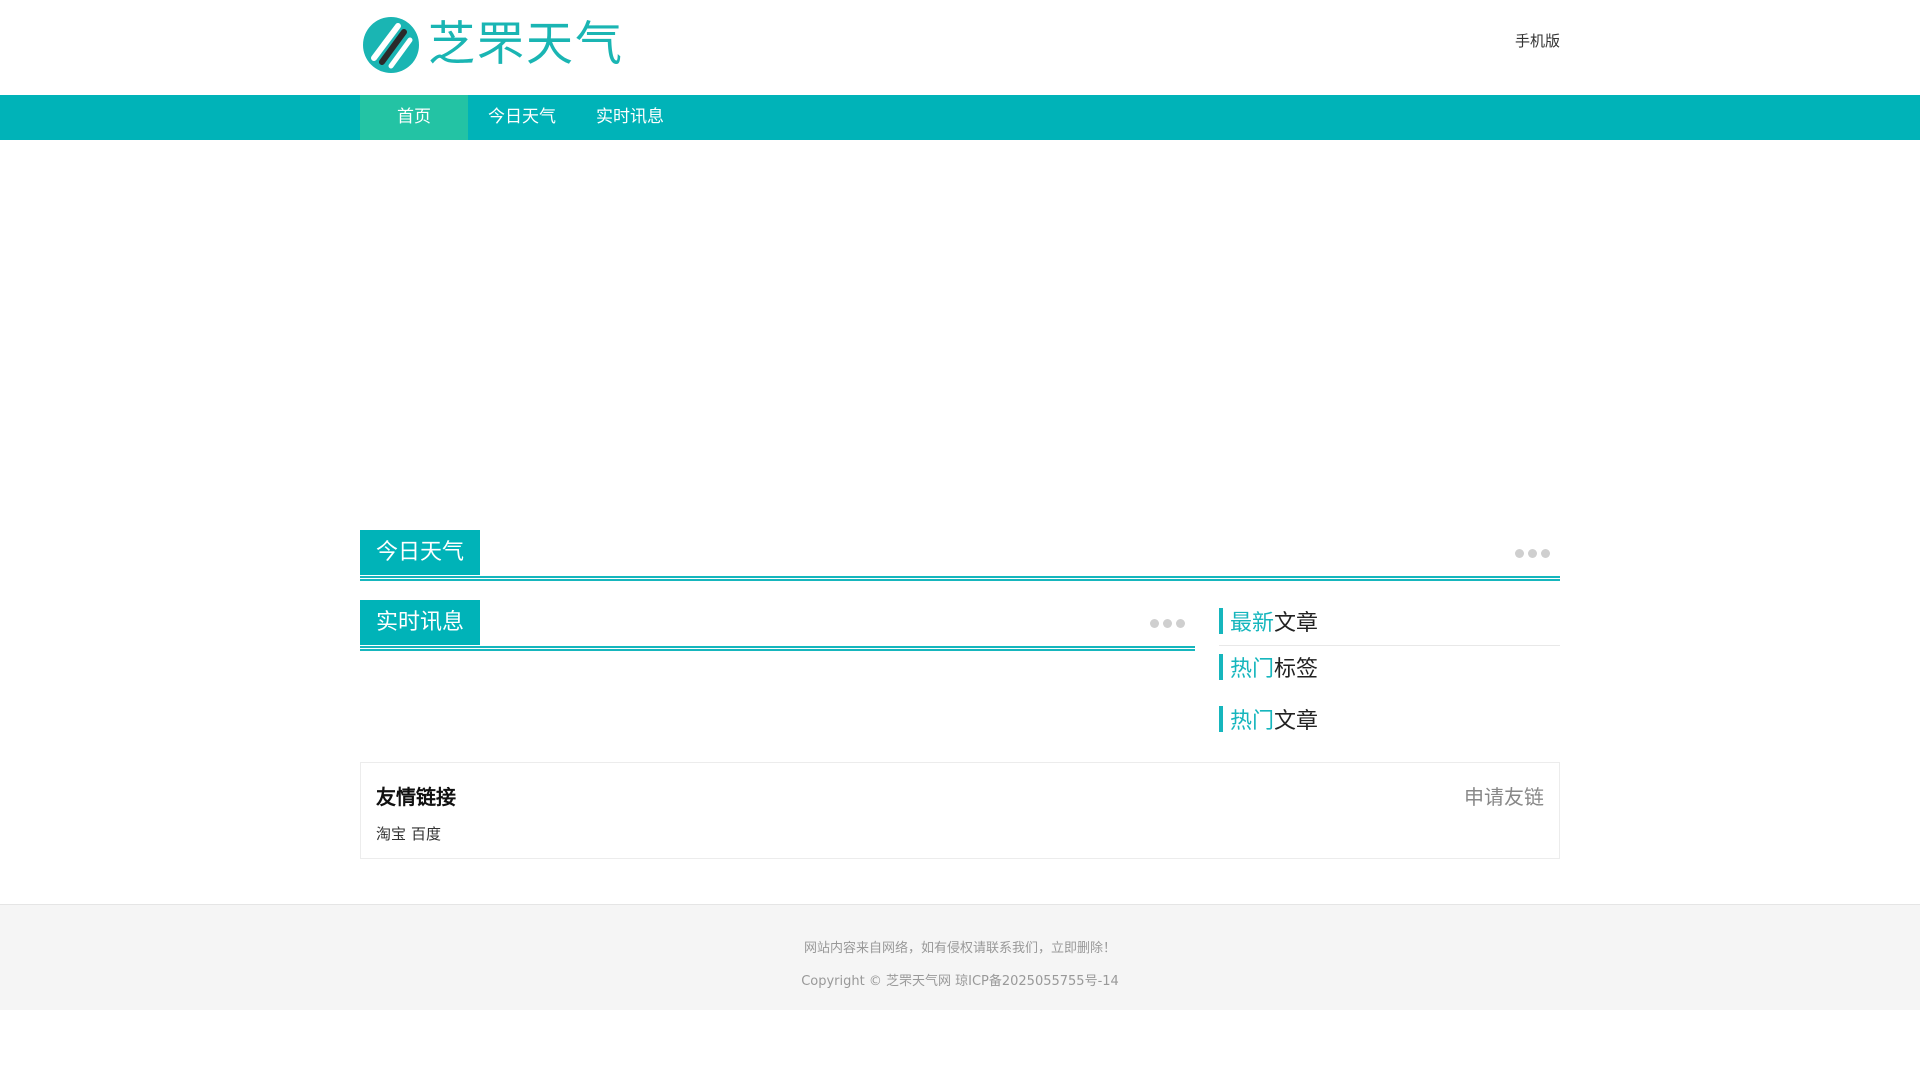  I want to click on friend-link-baidu: 百度, so click(426, 833).